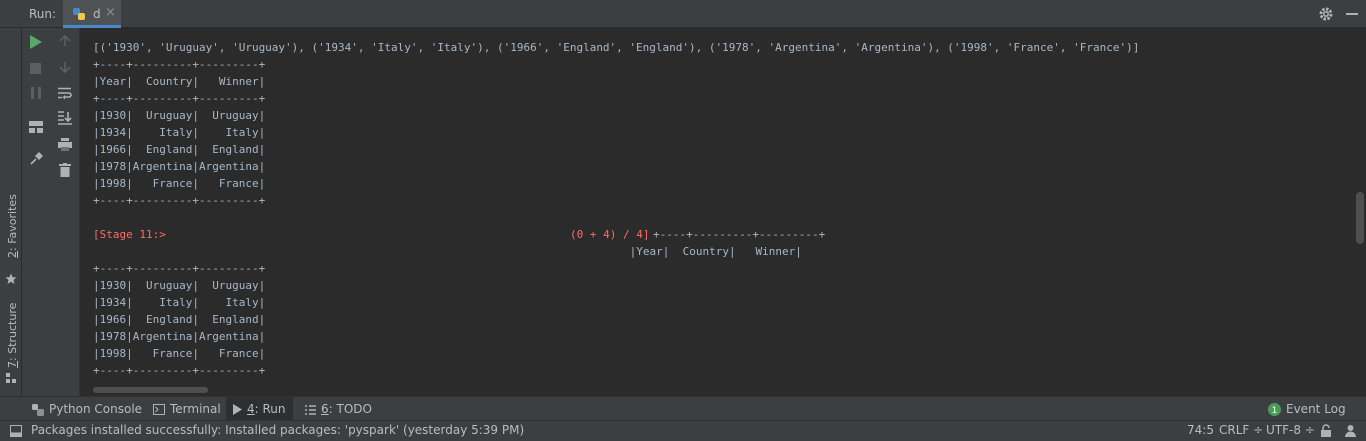 The height and width of the screenshot is (441, 1366). What do you see at coordinates (64, 212) in the screenshot?
I see `console-actions-toolbar` at bounding box center [64, 212].